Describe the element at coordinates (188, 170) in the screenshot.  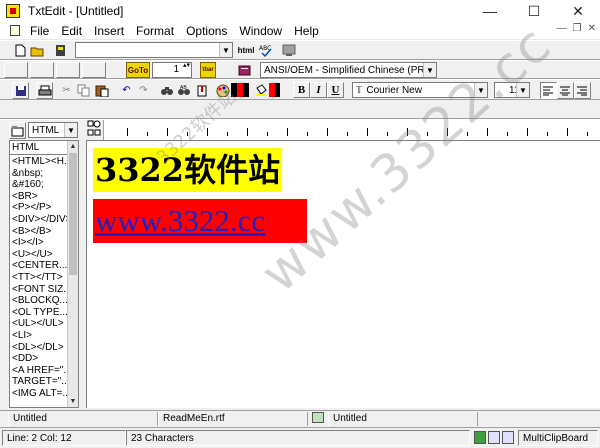
I see `document-line-1: 3322软件站` at that location.